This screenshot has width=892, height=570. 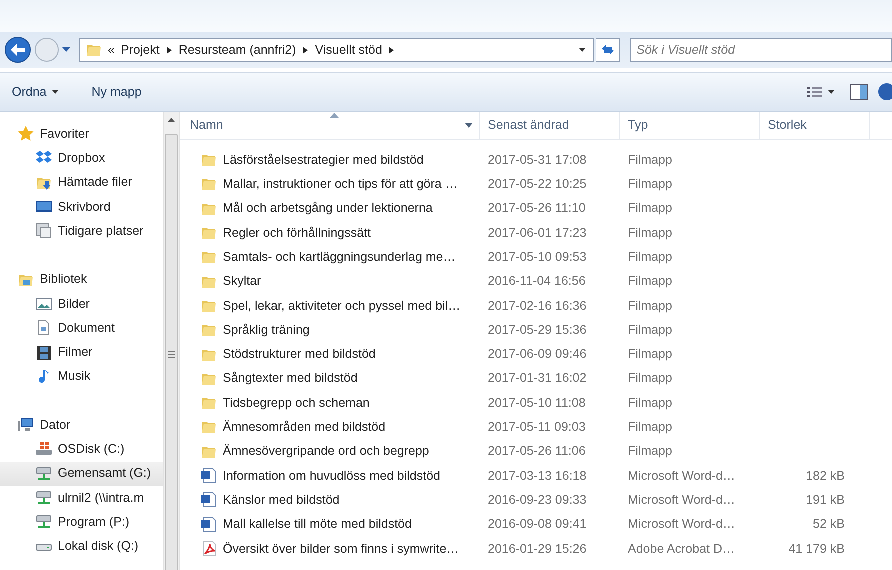 What do you see at coordinates (81, 182) in the screenshot?
I see `sidebar-item: Hämtade filer` at bounding box center [81, 182].